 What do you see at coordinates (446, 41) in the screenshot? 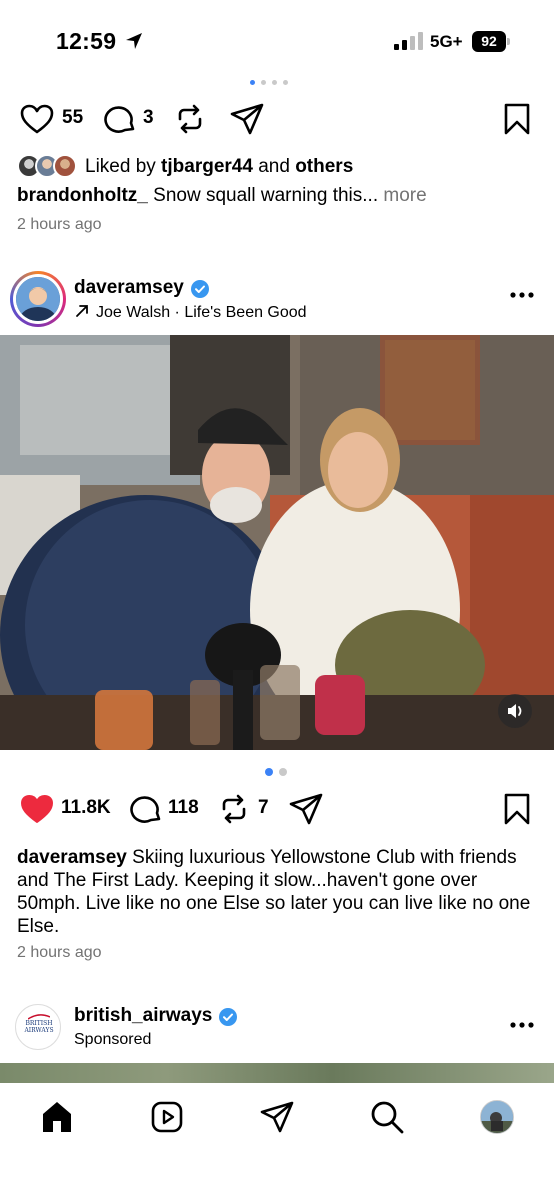
I see `network-label: 5G+` at bounding box center [446, 41].